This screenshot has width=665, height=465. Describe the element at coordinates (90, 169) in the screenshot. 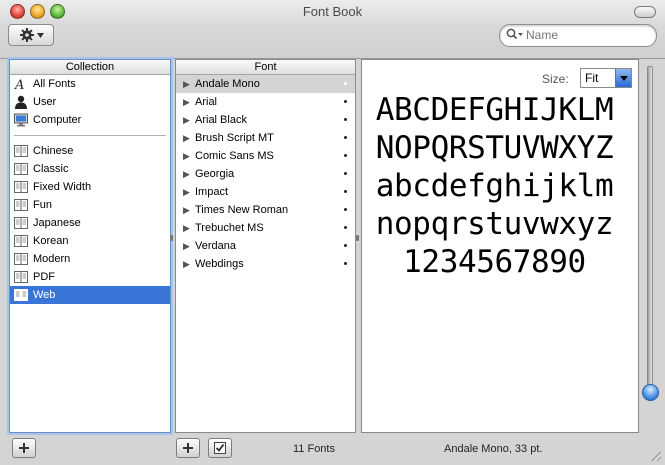

I see `collection-item-classic: Classic` at that location.